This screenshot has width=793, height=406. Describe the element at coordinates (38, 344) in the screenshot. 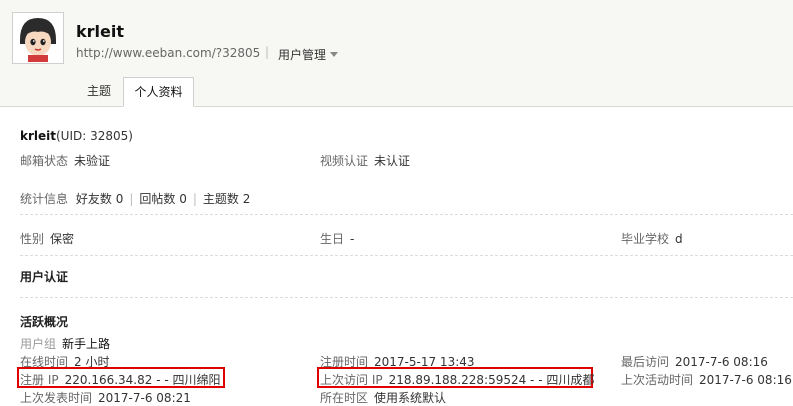

I see `user-group-label: 用户组` at that location.